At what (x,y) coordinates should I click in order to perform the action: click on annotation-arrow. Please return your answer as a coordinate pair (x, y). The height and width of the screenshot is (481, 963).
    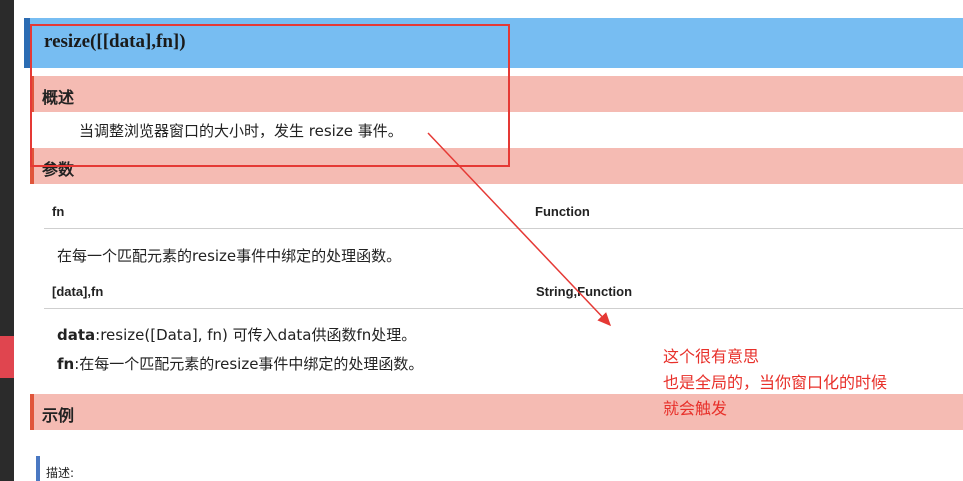
    Looking at the image, I should click on (519, 229).